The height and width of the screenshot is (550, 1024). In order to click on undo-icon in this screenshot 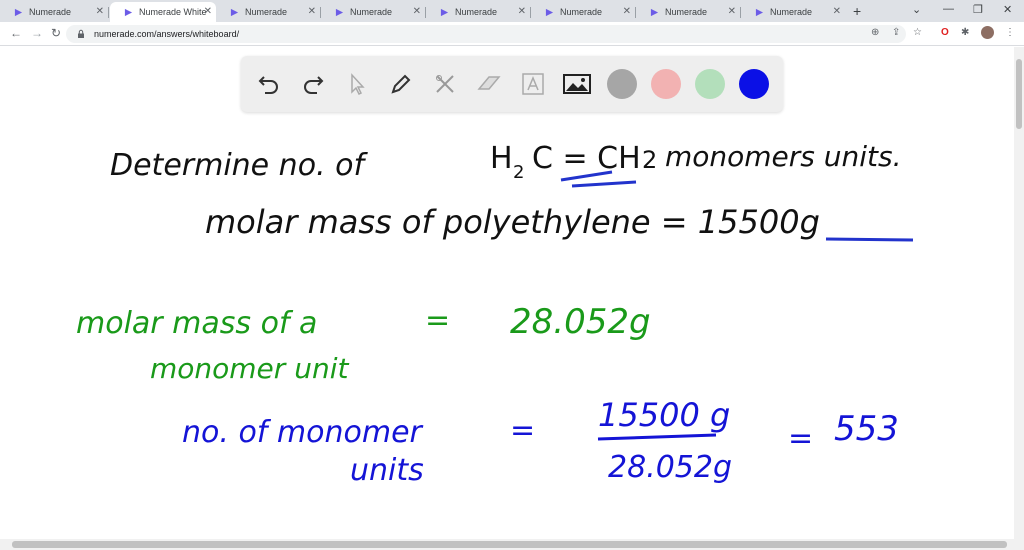, I will do `click(268, 85)`.